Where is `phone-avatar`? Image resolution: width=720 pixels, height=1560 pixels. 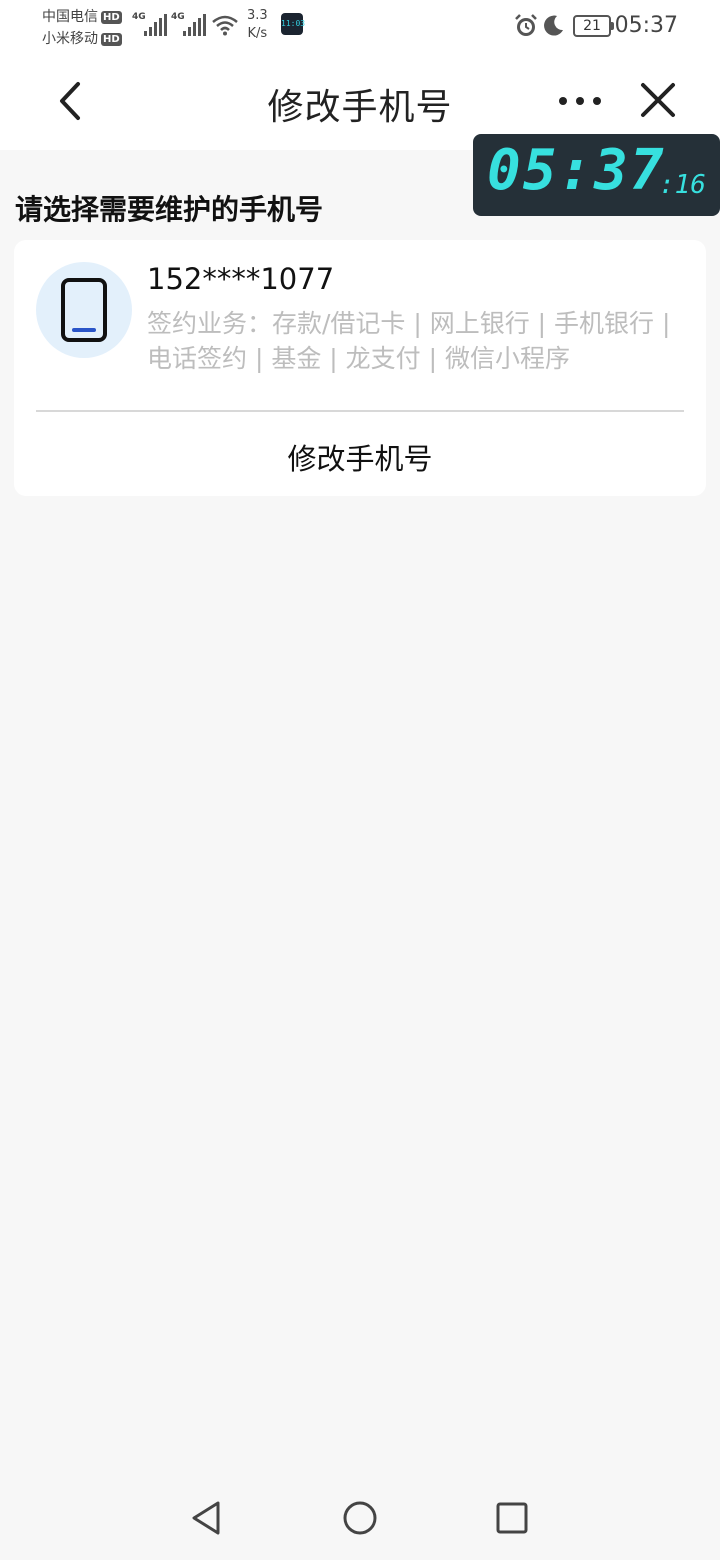 phone-avatar is located at coordinates (84, 310).